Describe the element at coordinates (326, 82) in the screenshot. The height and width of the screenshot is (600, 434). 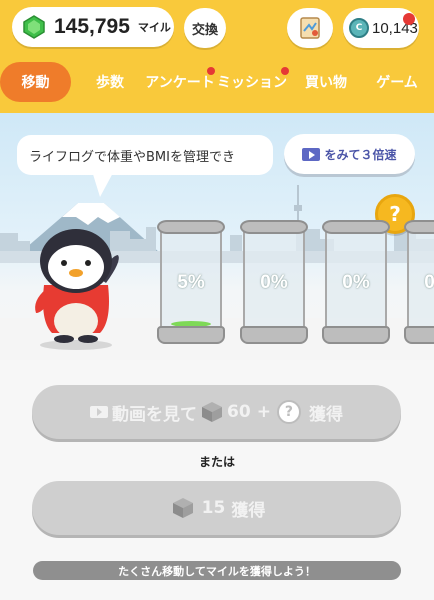
I see `tab-shopping: 買い物` at that location.